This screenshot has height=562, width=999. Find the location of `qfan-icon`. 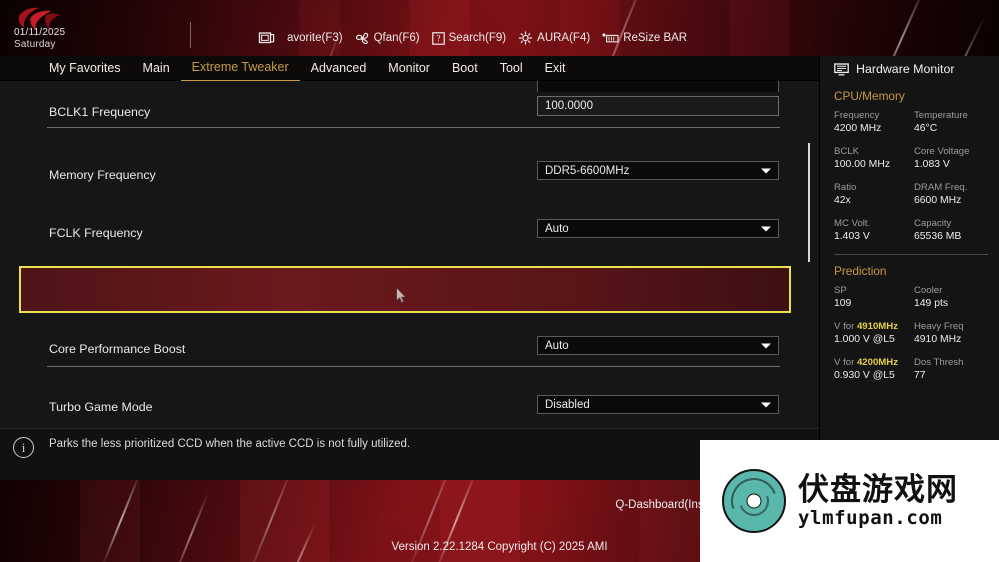

qfan-icon is located at coordinates (361, 38).